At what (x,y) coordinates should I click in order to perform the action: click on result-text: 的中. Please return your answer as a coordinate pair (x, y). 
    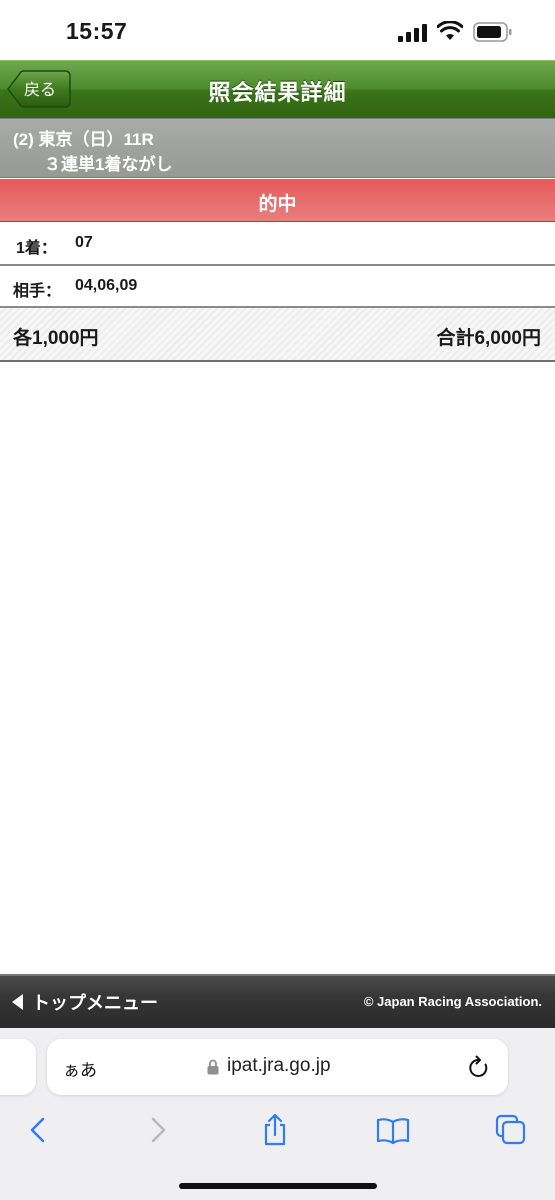
    Looking at the image, I should click on (277, 204).